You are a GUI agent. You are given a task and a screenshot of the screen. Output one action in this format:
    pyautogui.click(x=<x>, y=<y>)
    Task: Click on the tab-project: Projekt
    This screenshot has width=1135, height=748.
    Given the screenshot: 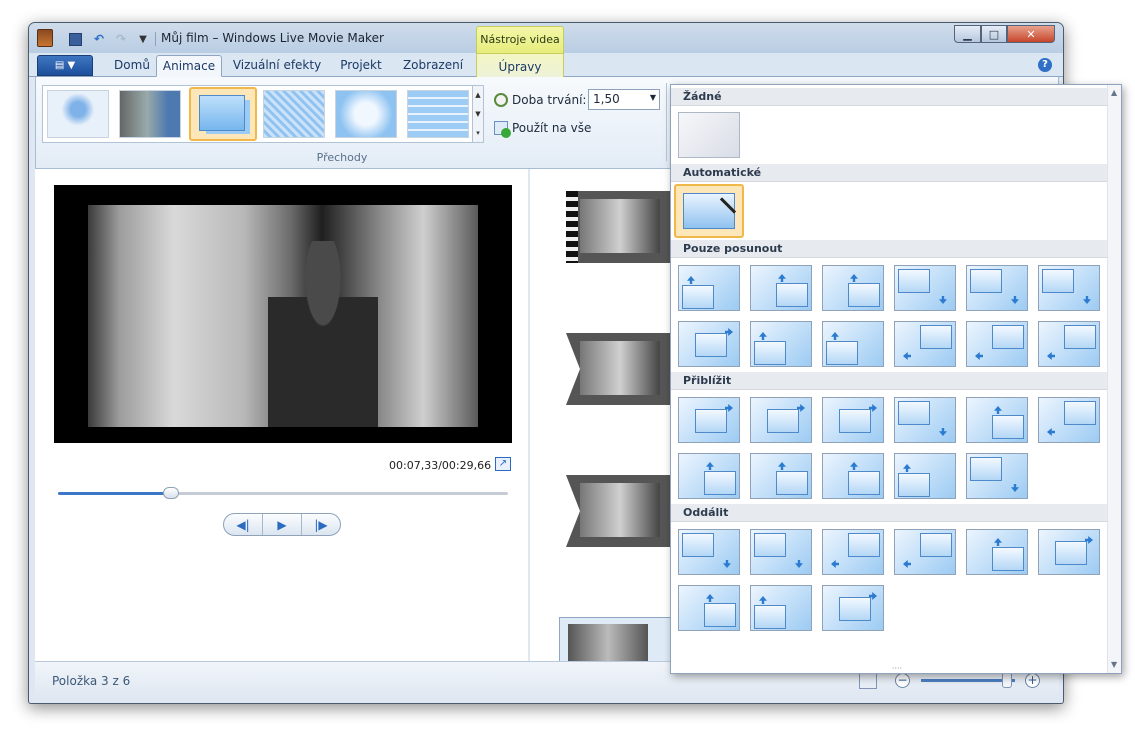 What is the action you would take?
    pyautogui.click(x=361, y=66)
    